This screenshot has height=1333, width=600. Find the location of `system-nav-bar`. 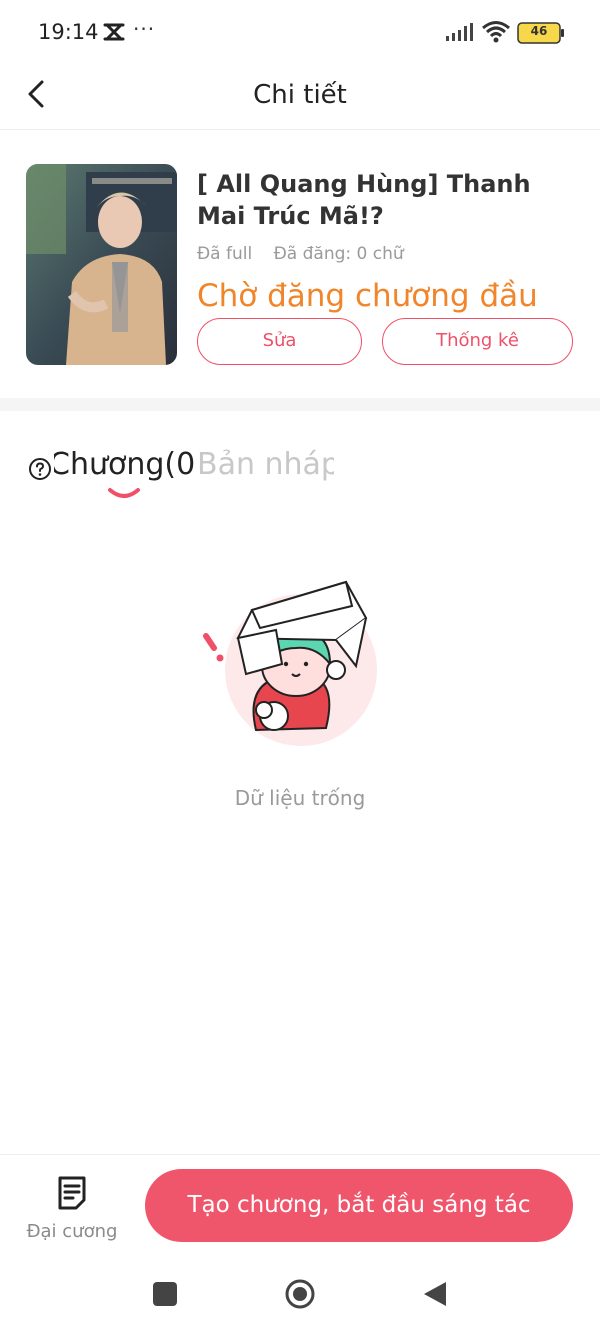

system-nav-bar is located at coordinates (300, 1296).